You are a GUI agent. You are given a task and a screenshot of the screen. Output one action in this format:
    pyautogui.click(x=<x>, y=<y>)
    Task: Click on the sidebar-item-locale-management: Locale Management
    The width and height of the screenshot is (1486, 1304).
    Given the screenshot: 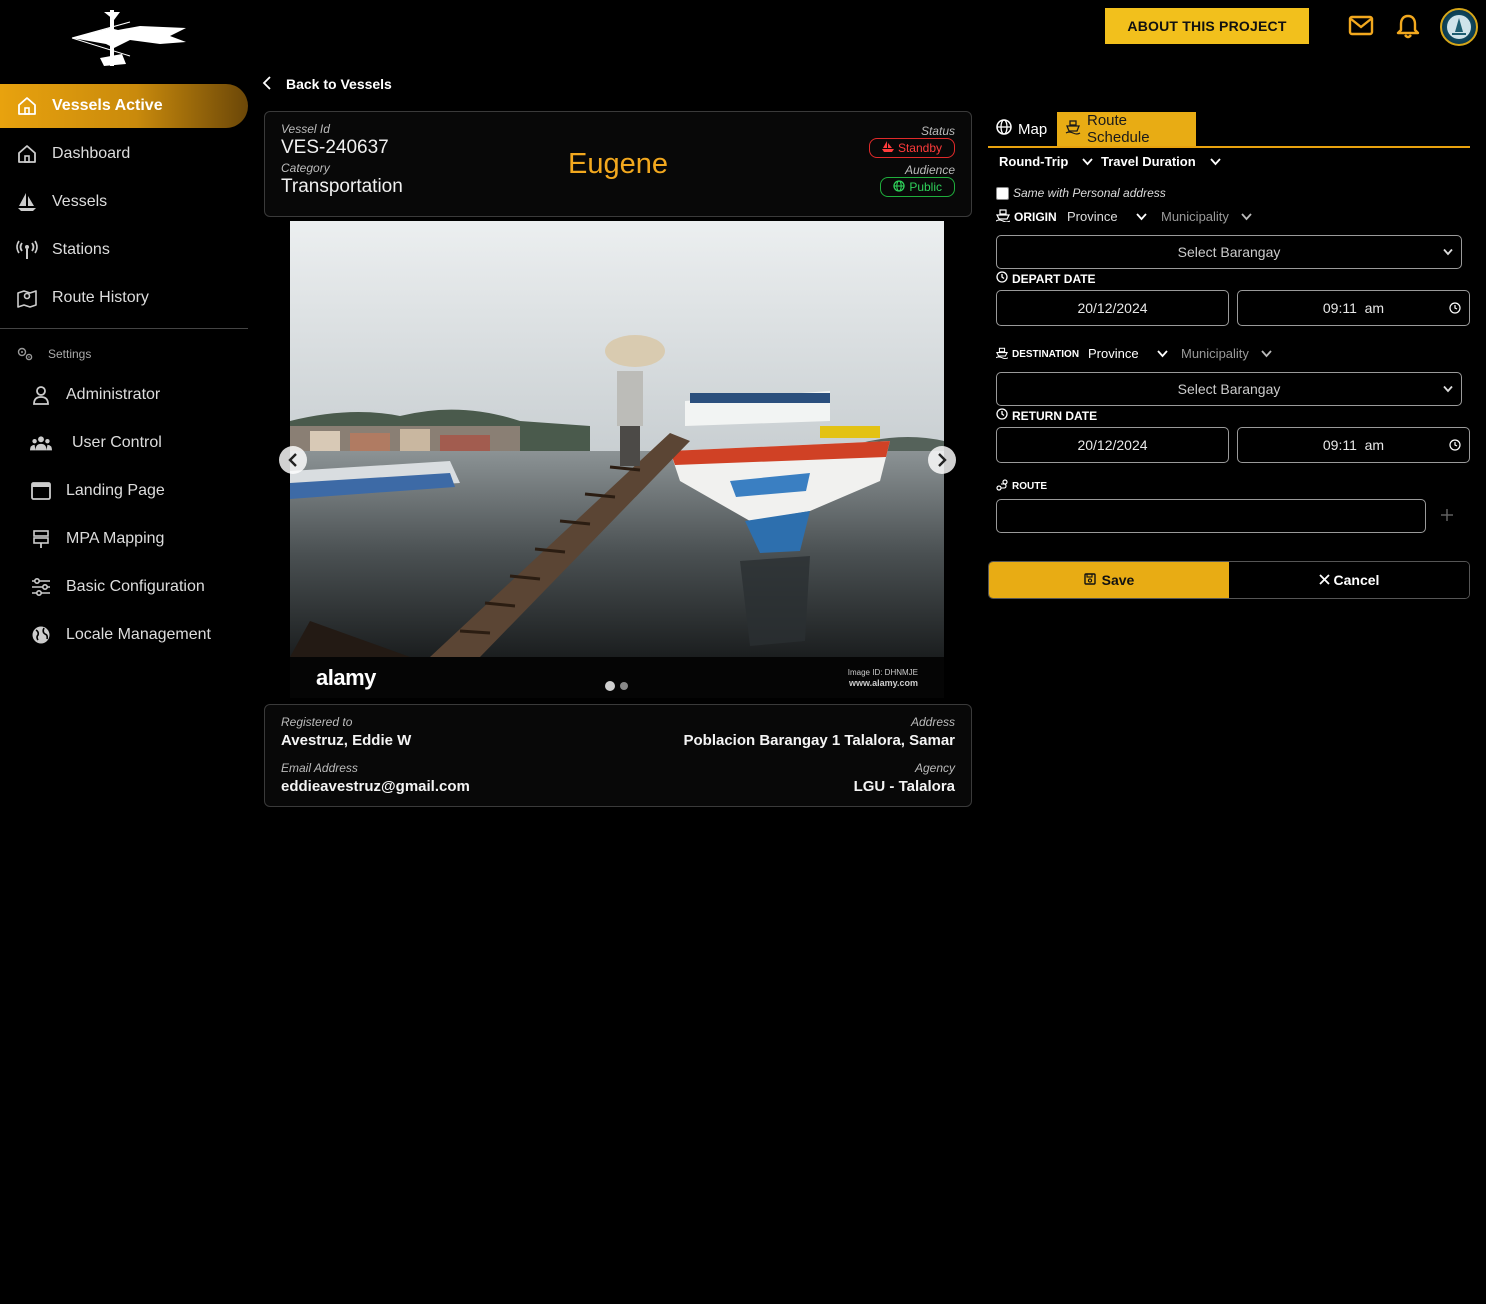 What is the action you would take?
    pyautogui.click(x=124, y=635)
    